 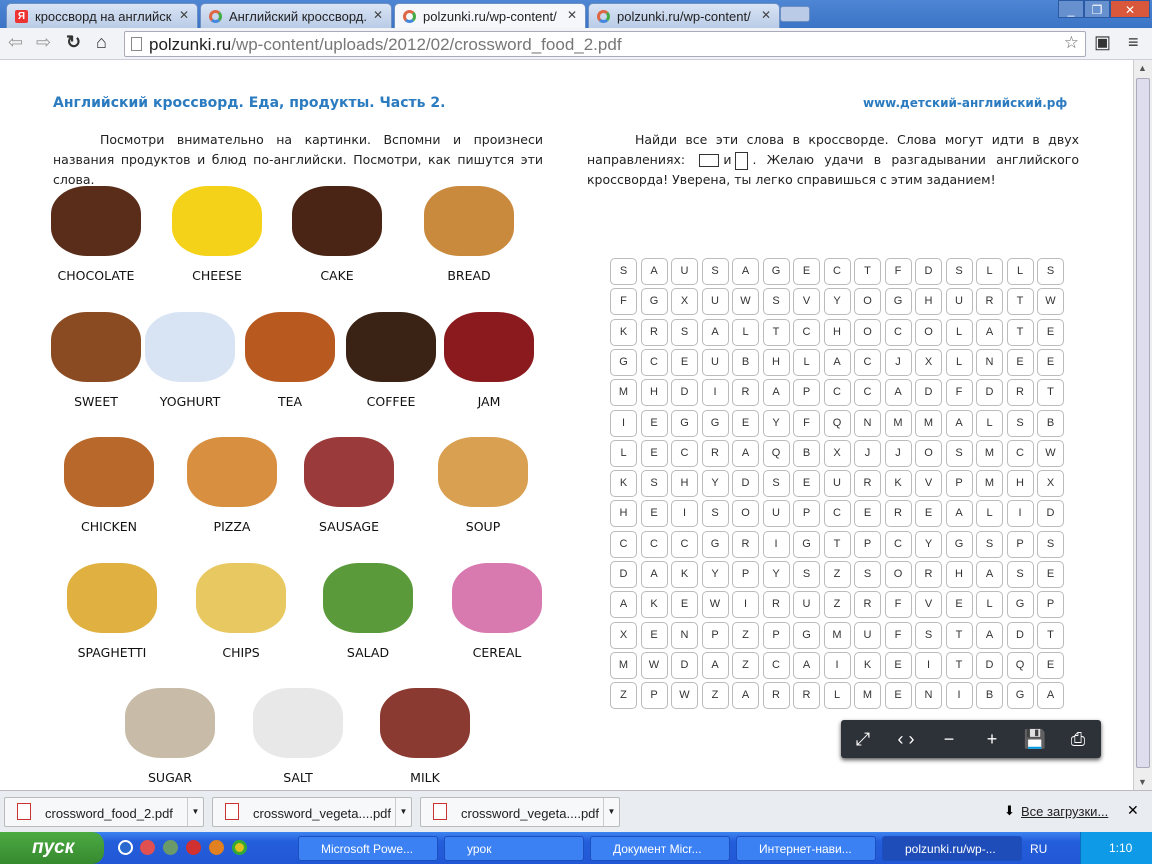 What do you see at coordinates (949, 739) in the screenshot?
I see `zoom-out-button: −` at bounding box center [949, 739].